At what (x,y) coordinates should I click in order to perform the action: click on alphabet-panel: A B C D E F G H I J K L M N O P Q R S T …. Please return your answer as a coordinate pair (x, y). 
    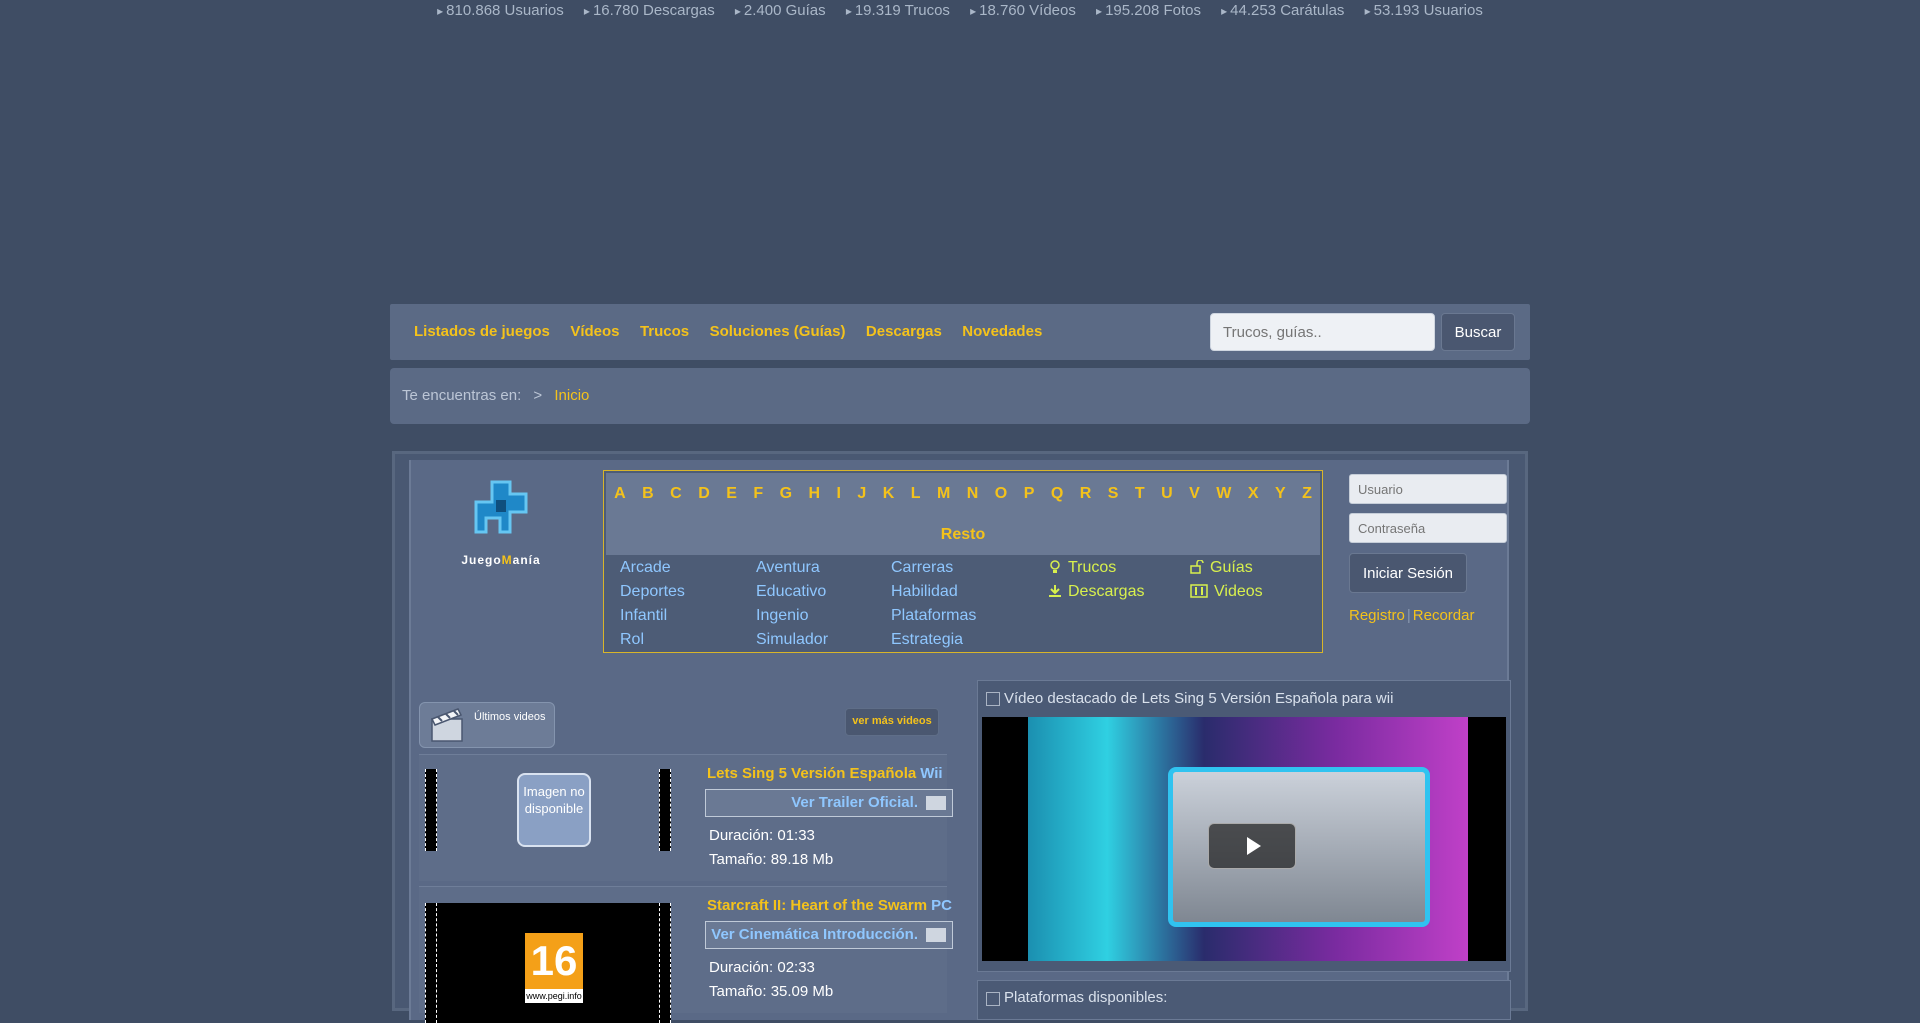
    Looking at the image, I should click on (963, 514).